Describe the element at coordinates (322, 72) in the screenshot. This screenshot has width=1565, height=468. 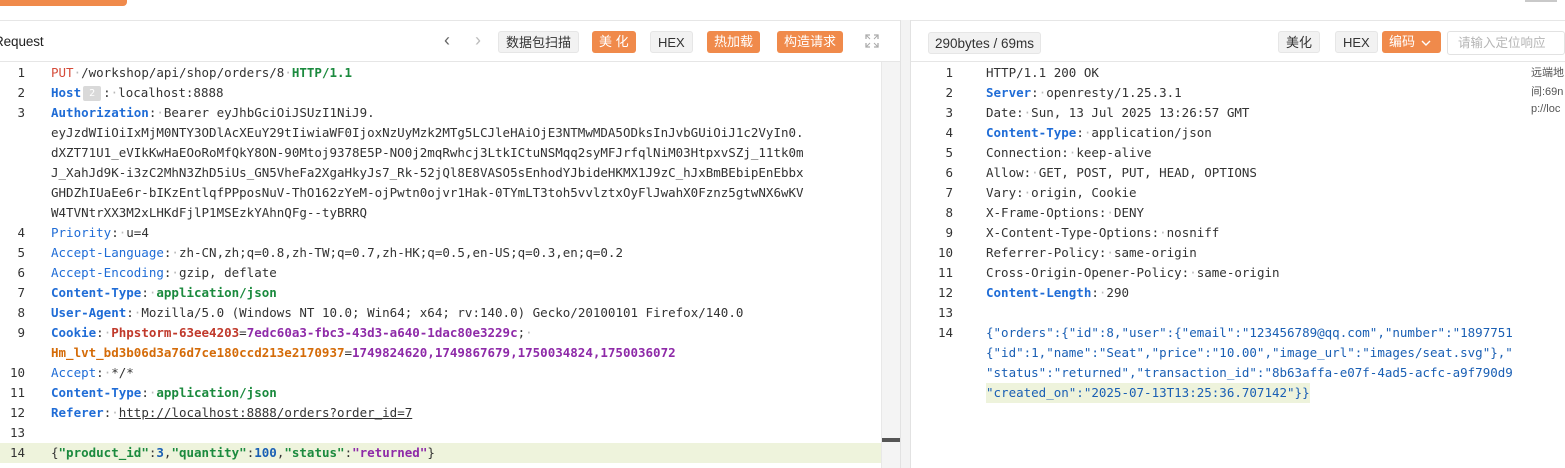
I see `http-version: HTTP/1.1` at that location.